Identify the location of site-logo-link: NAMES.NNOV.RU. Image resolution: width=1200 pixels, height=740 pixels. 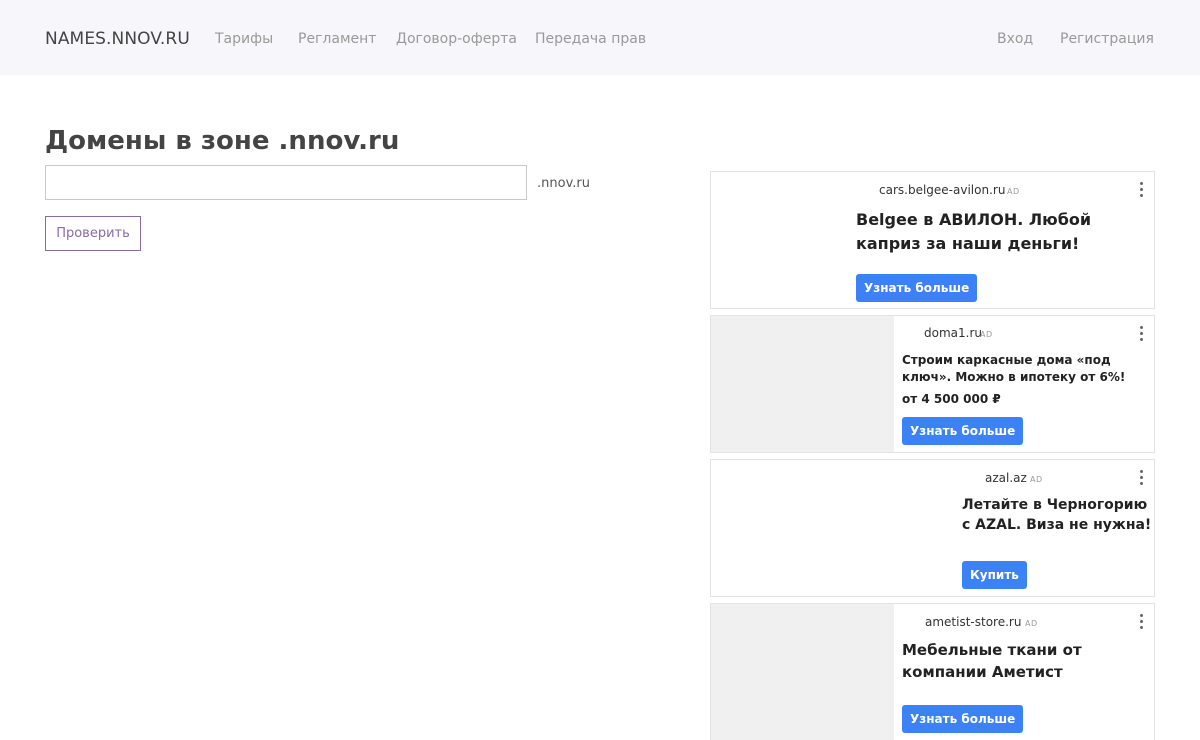
(117, 39).